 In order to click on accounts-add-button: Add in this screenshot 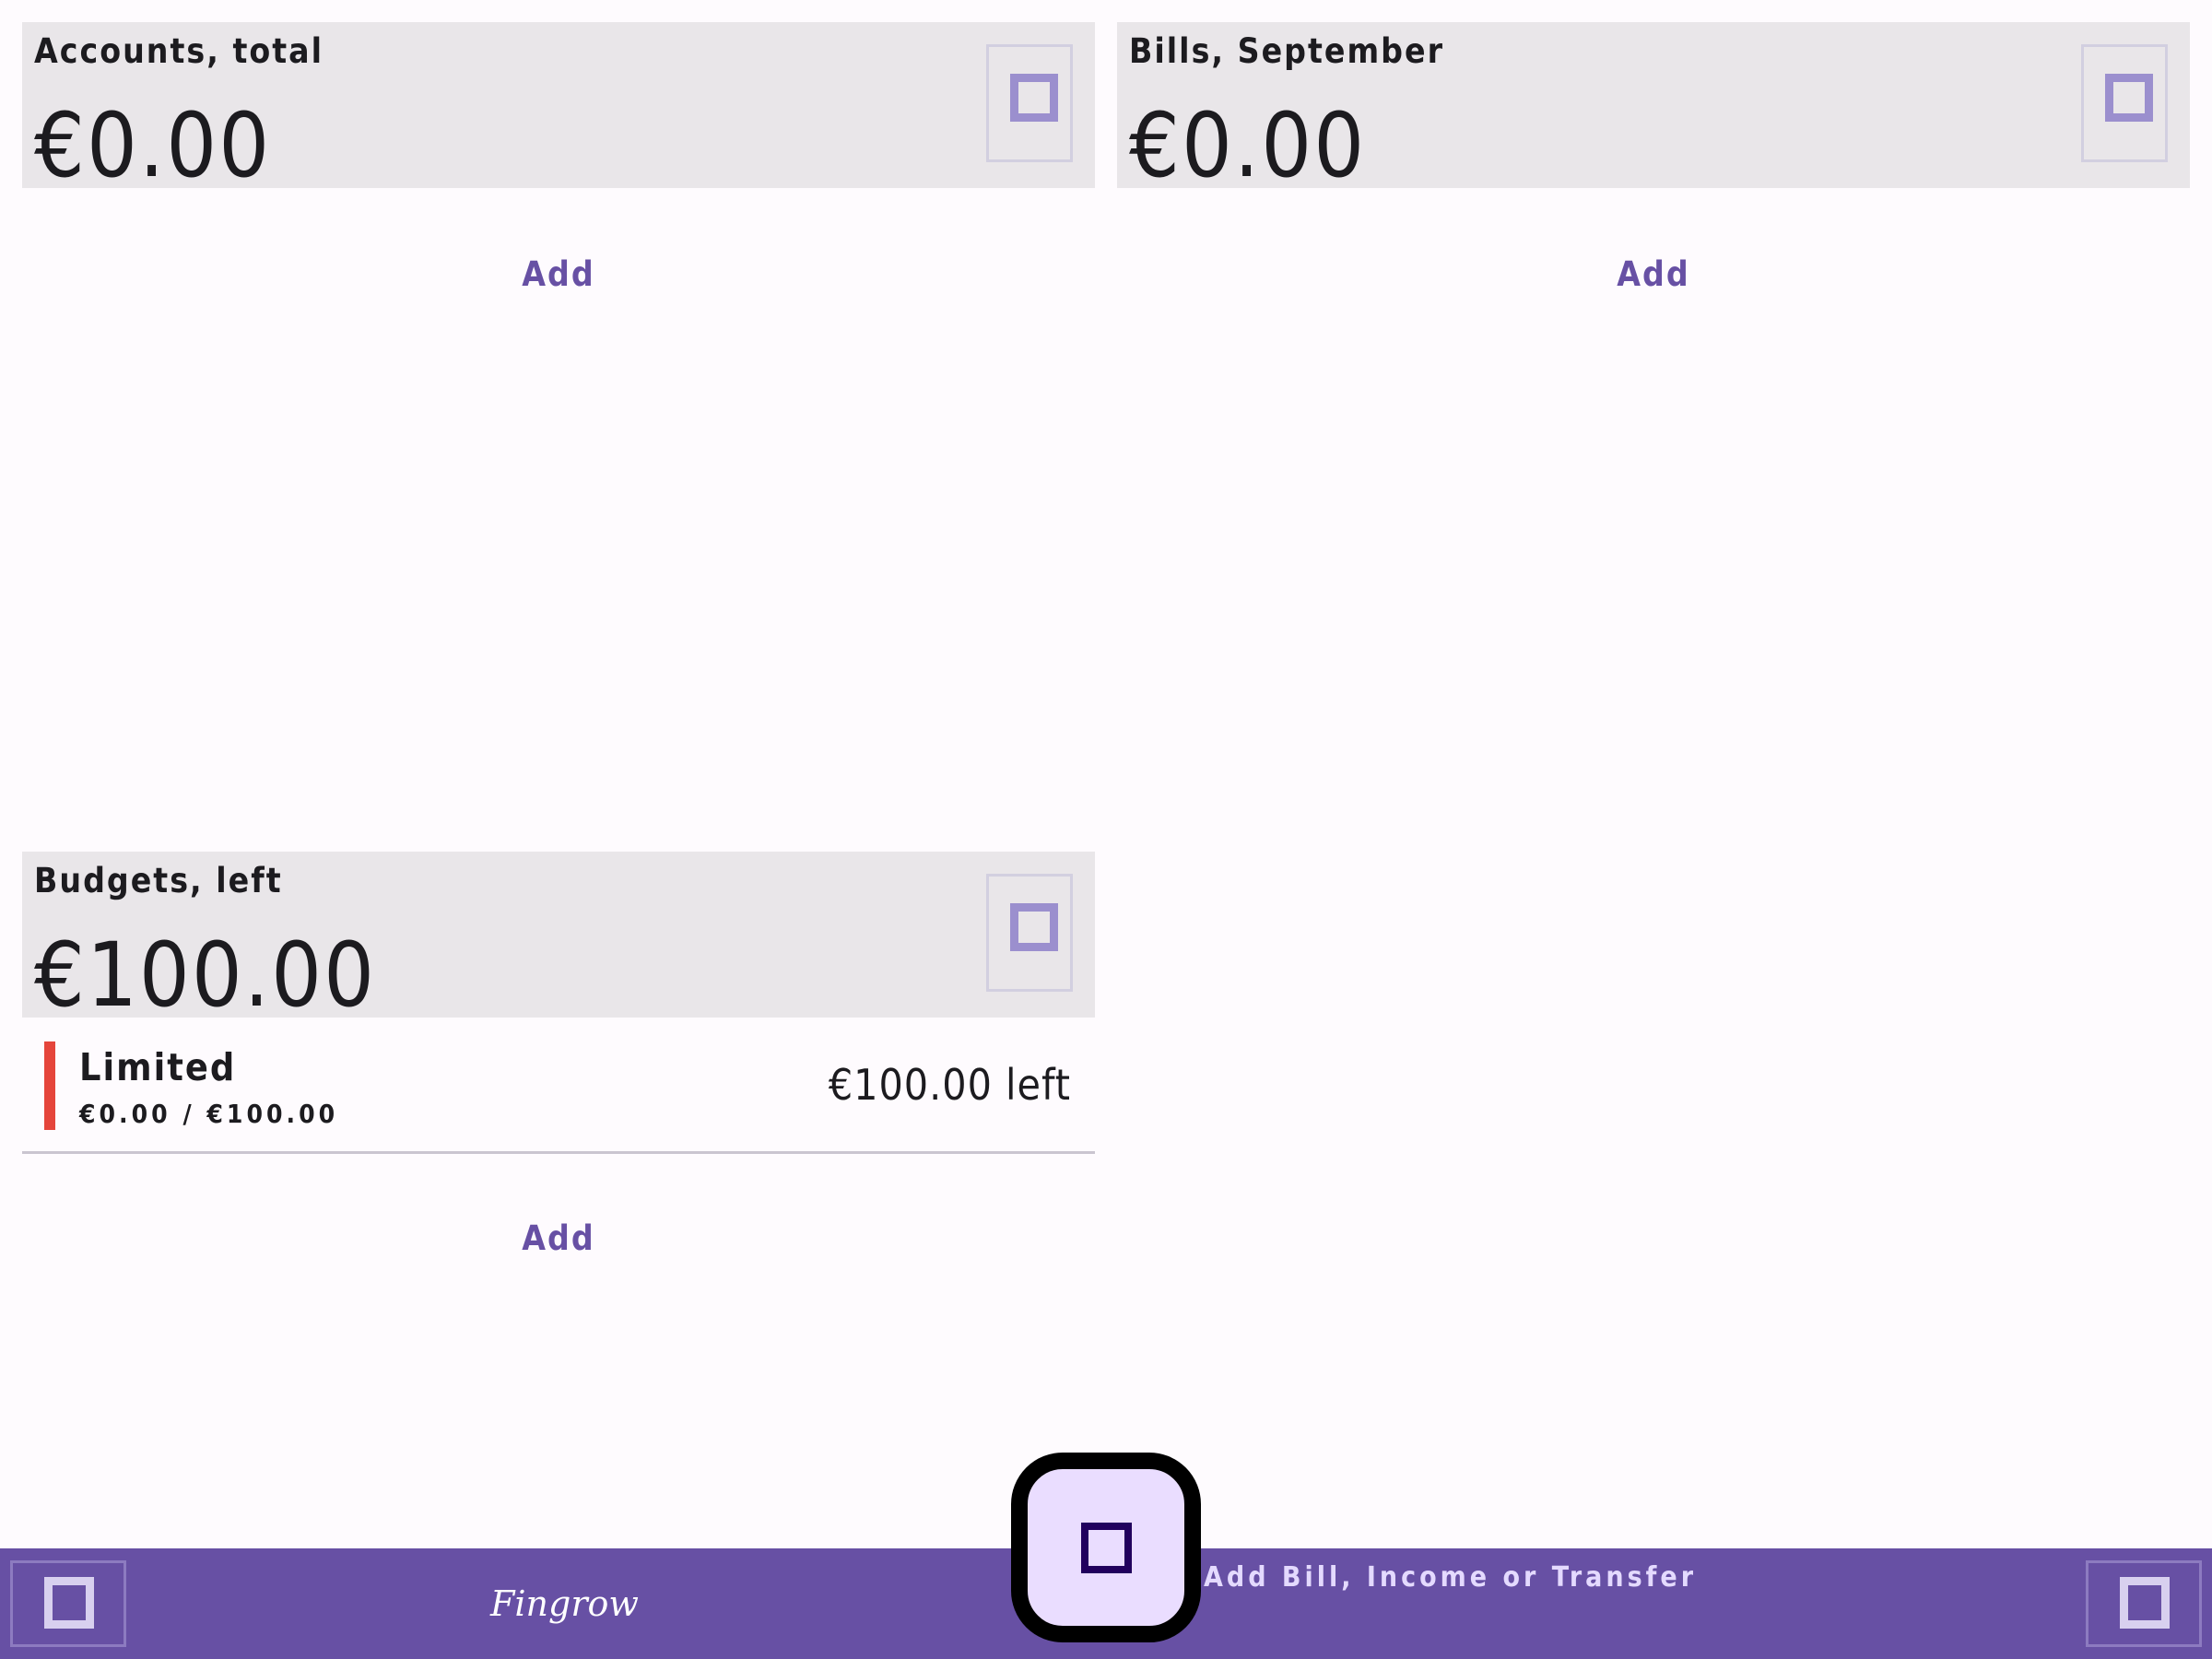, I will do `click(558, 274)`.